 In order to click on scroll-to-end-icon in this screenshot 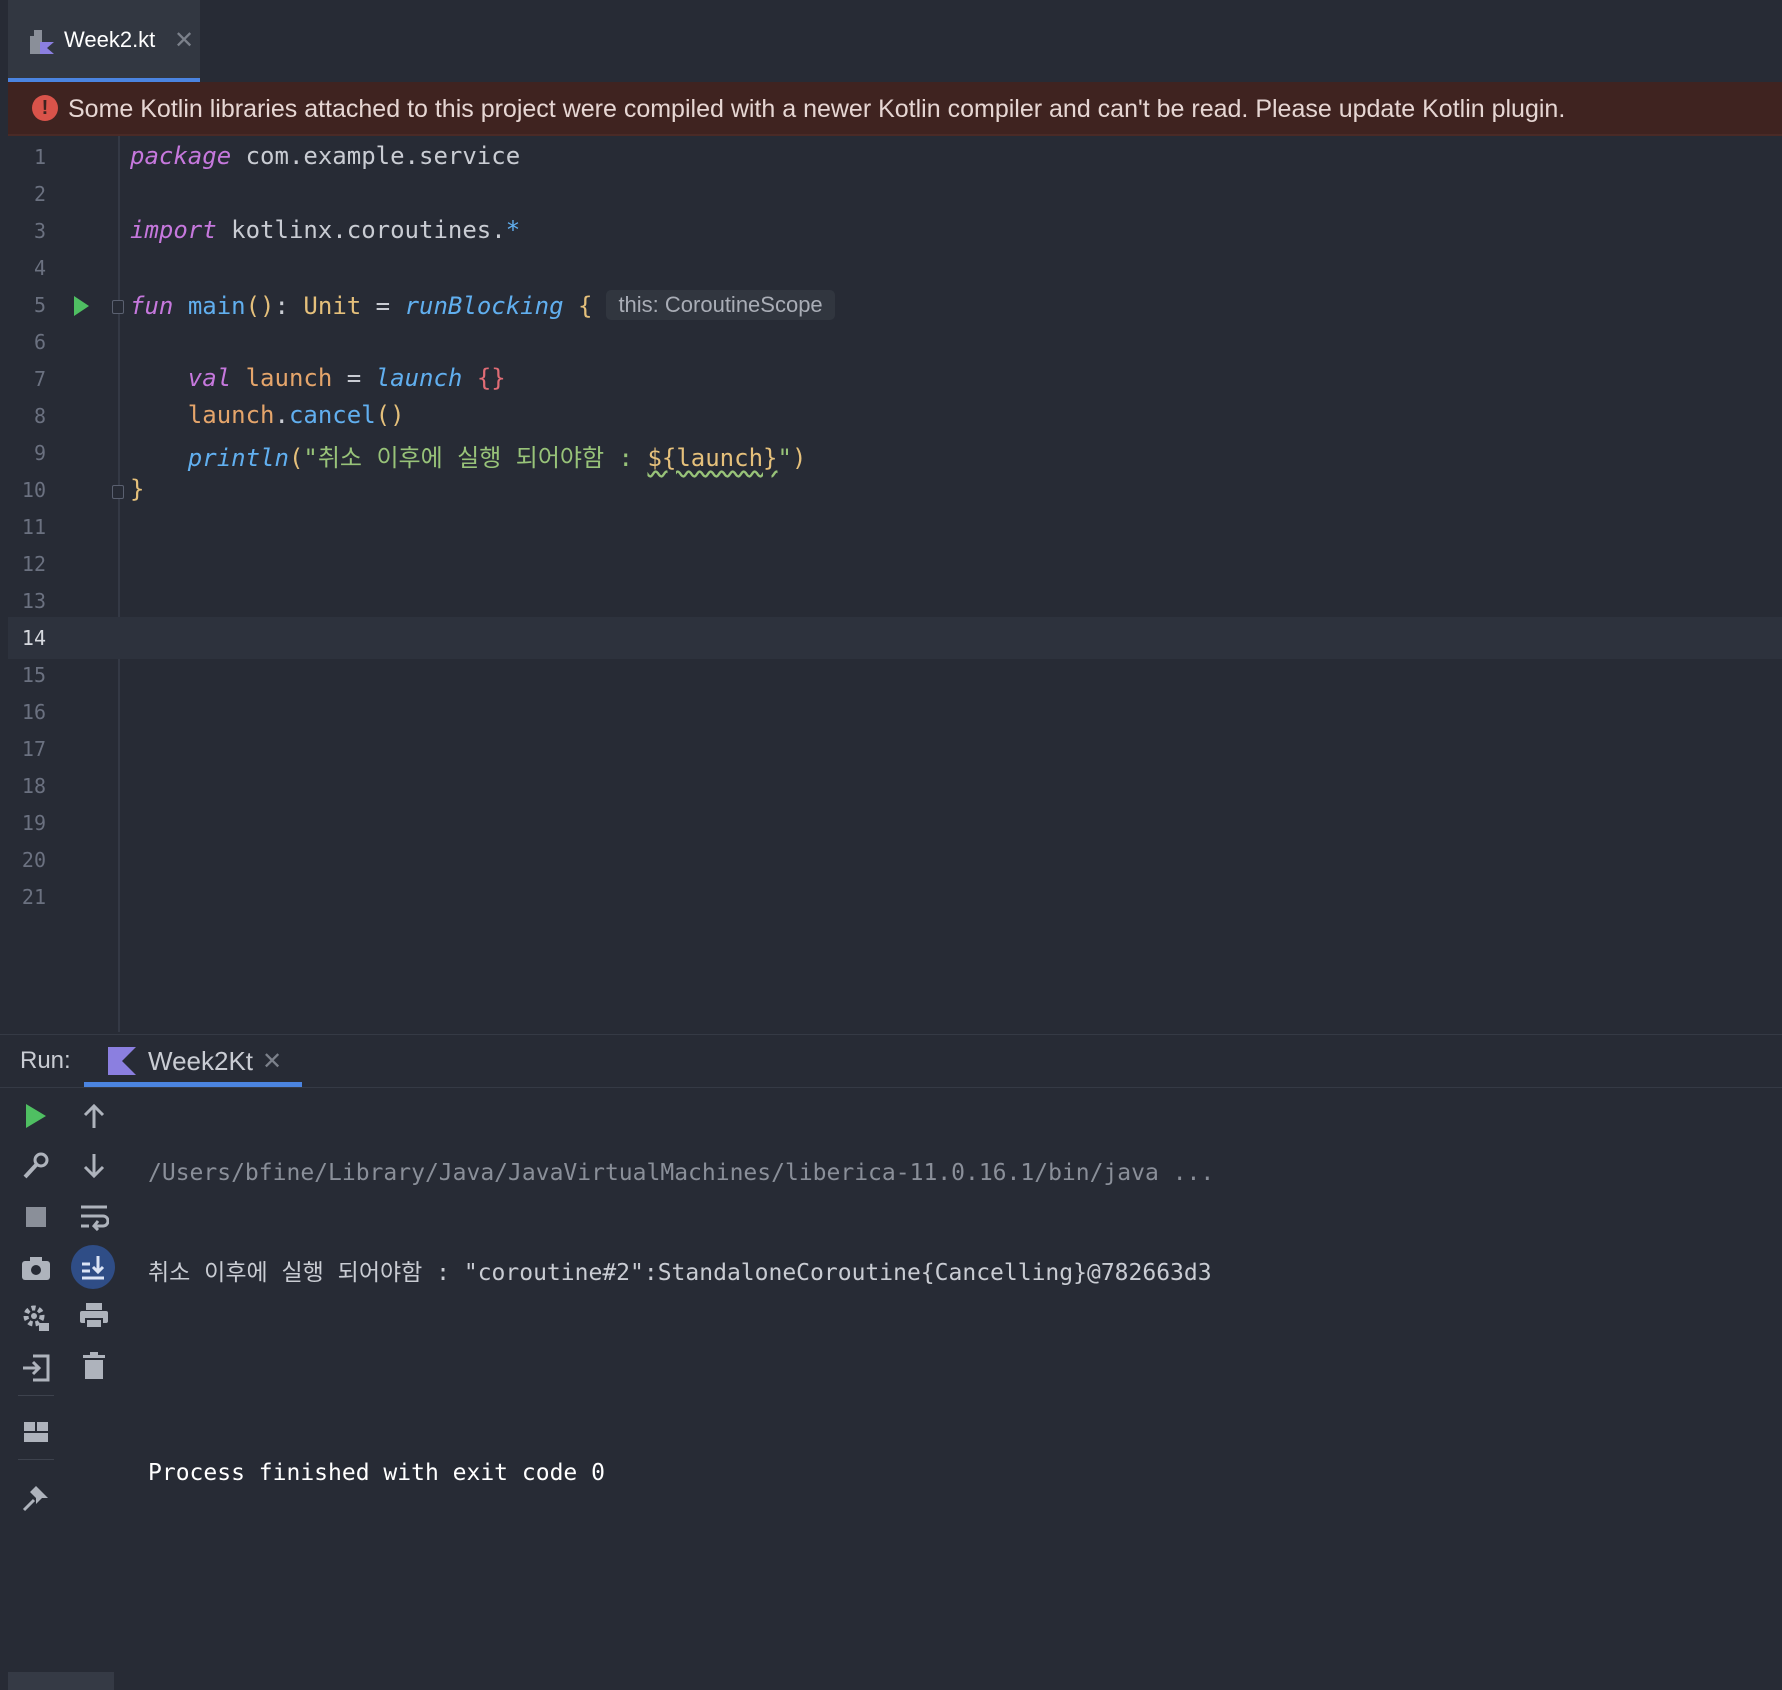, I will do `click(93, 1267)`.